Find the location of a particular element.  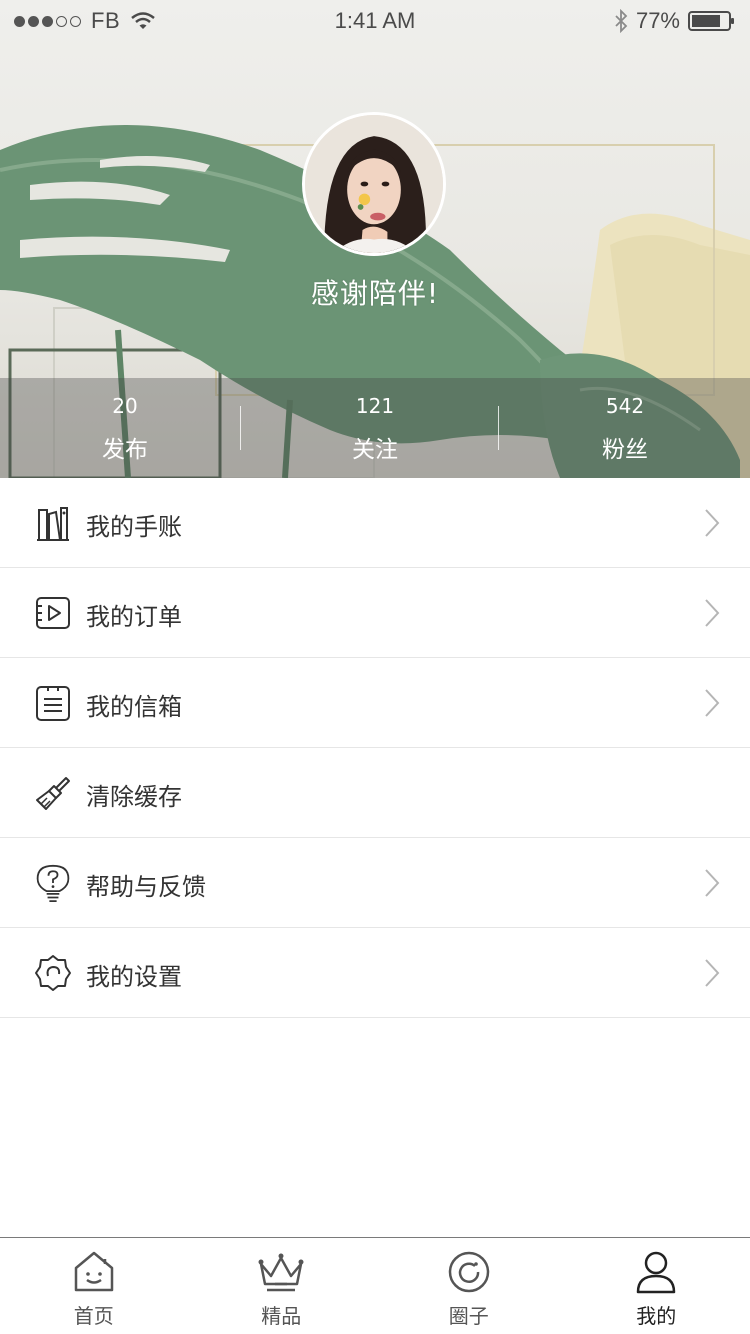

menu-item-label: 我的信箱 is located at coordinates (134, 707).